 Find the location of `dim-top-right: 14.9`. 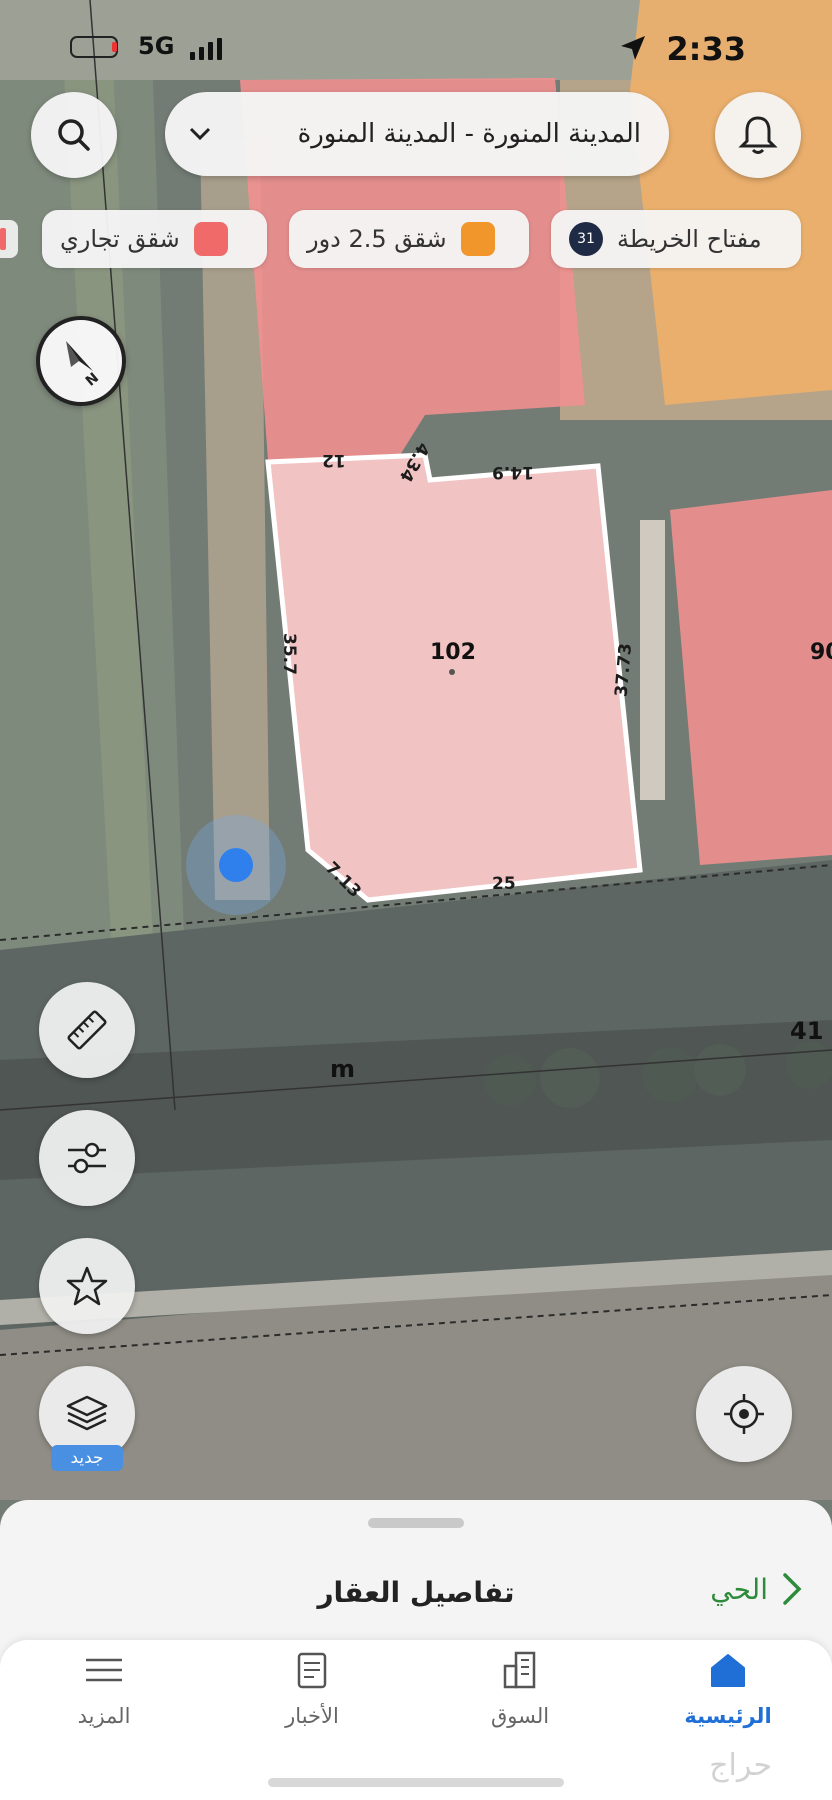

dim-top-right: 14.9 is located at coordinates (513, 472).